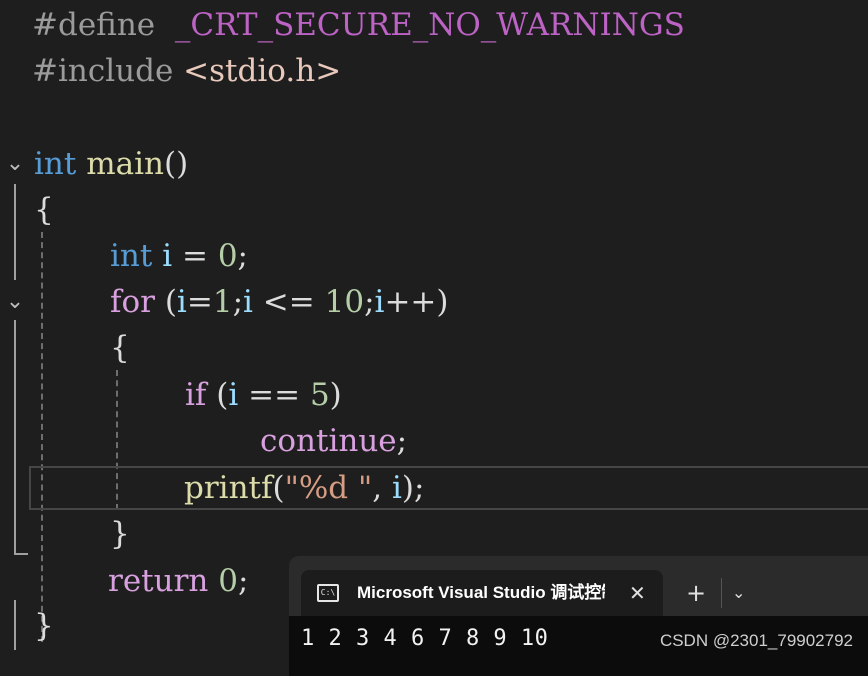 This screenshot has height=676, width=868. I want to click on for-keyword: for, so click(132, 302).